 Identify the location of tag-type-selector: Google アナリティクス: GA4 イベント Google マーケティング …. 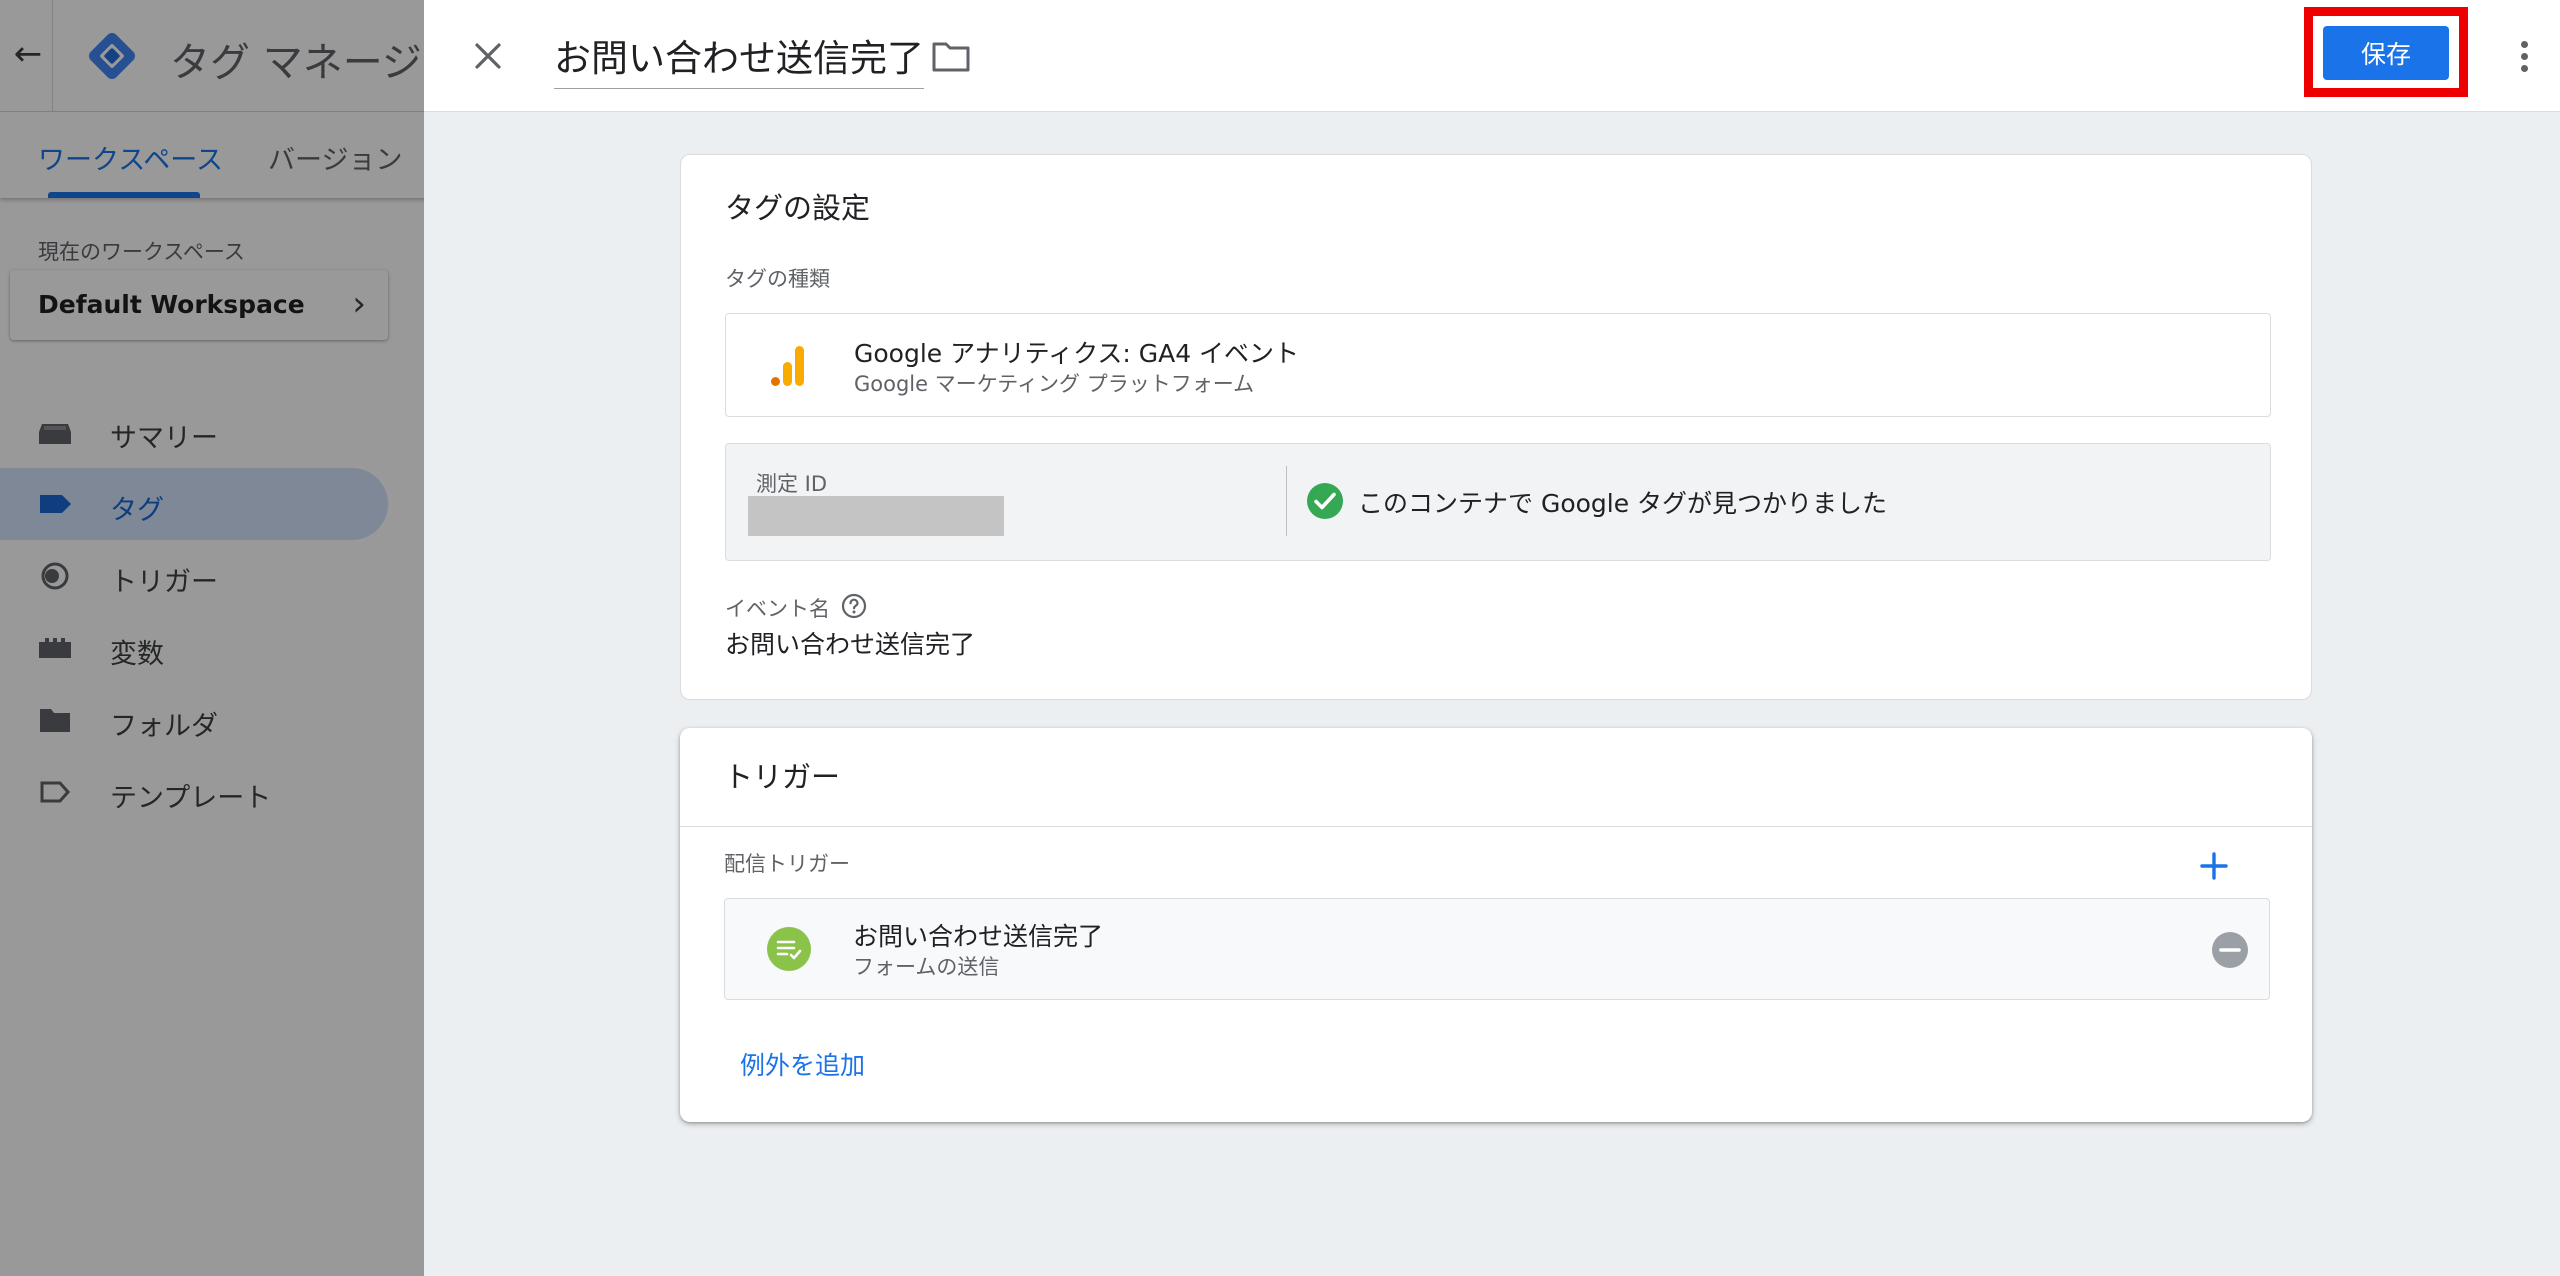
(1498, 365).